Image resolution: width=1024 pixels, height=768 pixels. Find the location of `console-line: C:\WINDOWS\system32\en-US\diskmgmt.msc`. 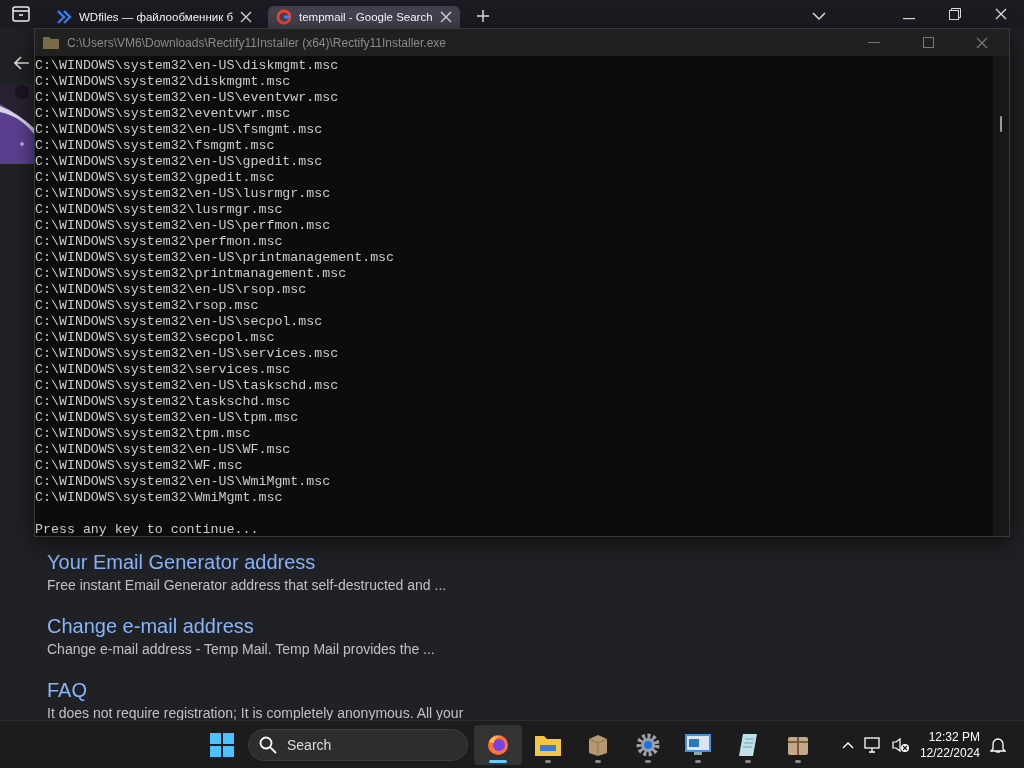

console-line: C:\WINDOWS\system32\en-US\diskmgmt.msc is located at coordinates (187, 66).